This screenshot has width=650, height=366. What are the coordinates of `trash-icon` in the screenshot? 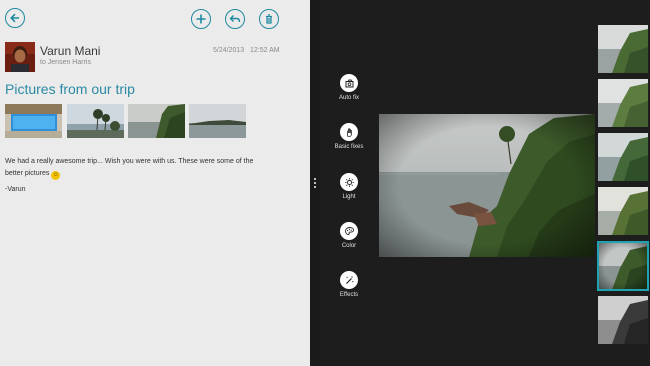 It's located at (269, 19).